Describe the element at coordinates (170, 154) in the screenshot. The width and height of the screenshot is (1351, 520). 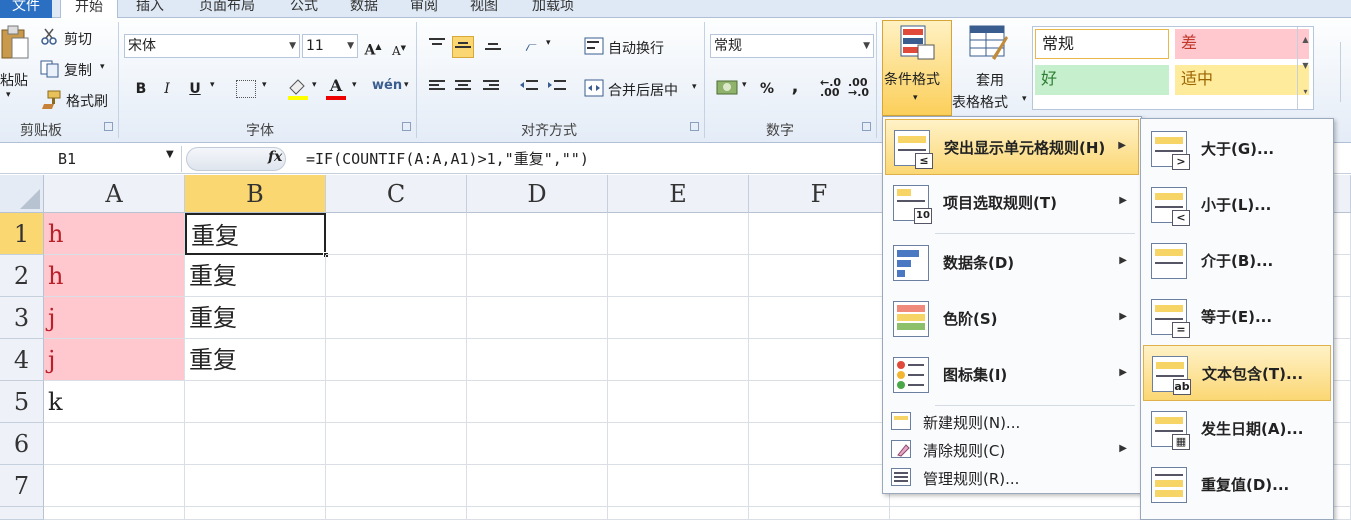
I see `name-box-dropdown-icon: ▼` at that location.